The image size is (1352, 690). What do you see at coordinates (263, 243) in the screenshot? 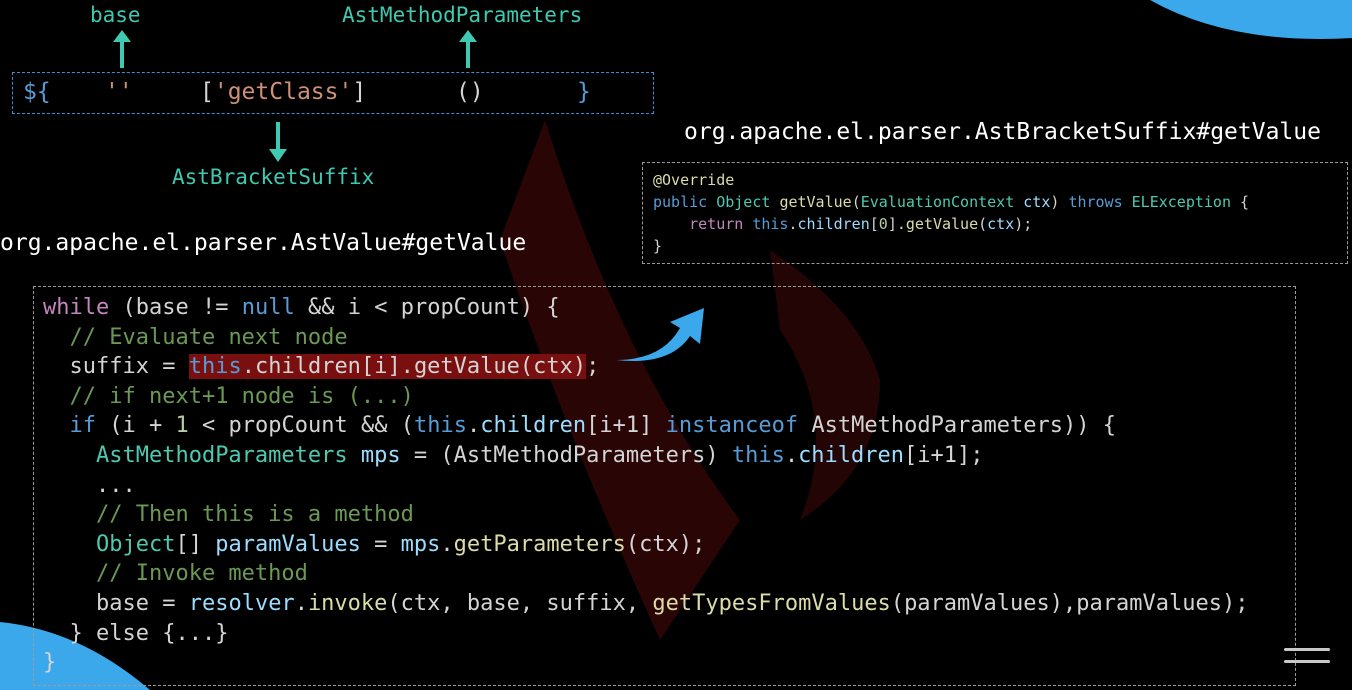
I see `title-ast-value: org.apache.el.parser.AstValue#getValue` at bounding box center [263, 243].